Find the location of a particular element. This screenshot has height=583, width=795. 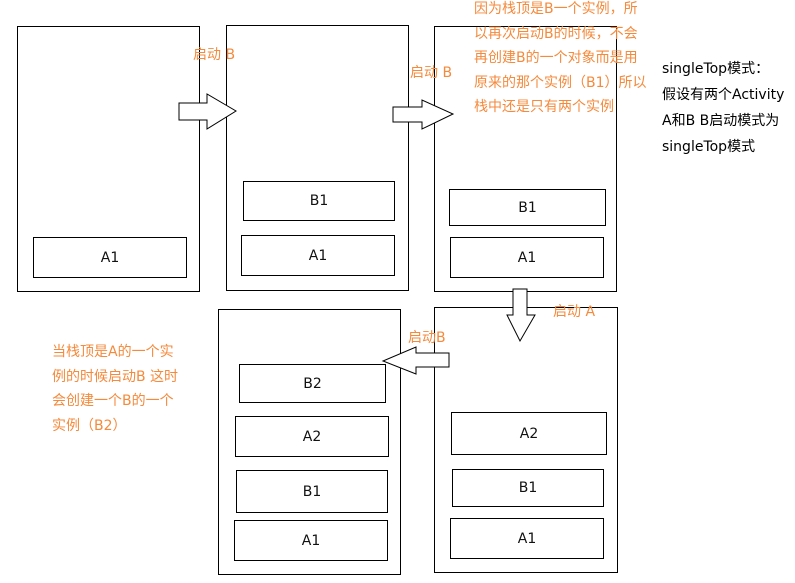

transition-label: 启动 A is located at coordinates (574, 312).